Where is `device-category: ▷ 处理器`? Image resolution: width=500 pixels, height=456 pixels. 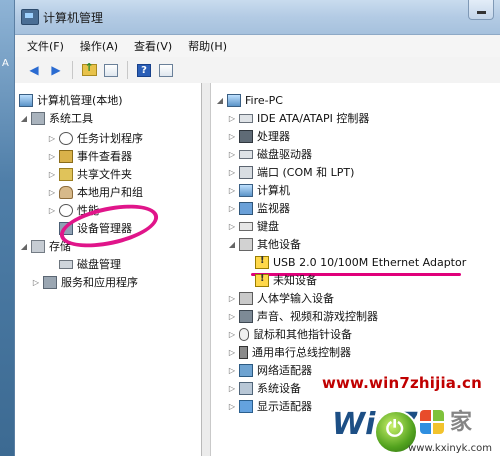 device-category: ▷ 处理器 is located at coordinates (258, 136).